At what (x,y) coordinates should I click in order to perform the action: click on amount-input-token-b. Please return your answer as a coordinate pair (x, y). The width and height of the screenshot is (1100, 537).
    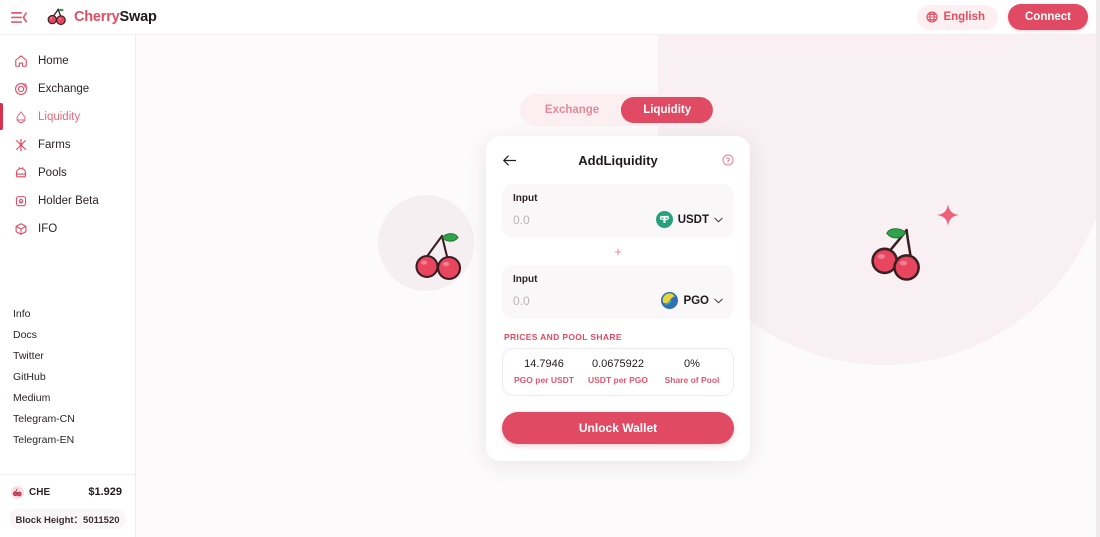
    Looking at the image, I should click on (573, 300).